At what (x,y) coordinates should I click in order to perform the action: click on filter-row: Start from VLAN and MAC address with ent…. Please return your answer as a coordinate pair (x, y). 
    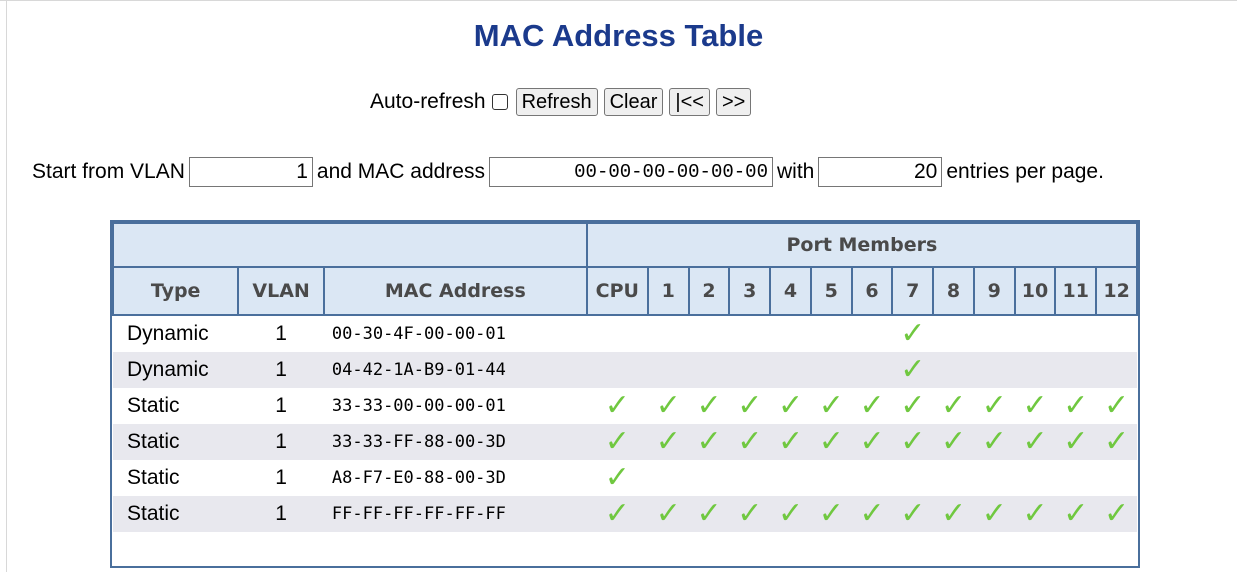
    Looking at the image, I should click on (568, 172).